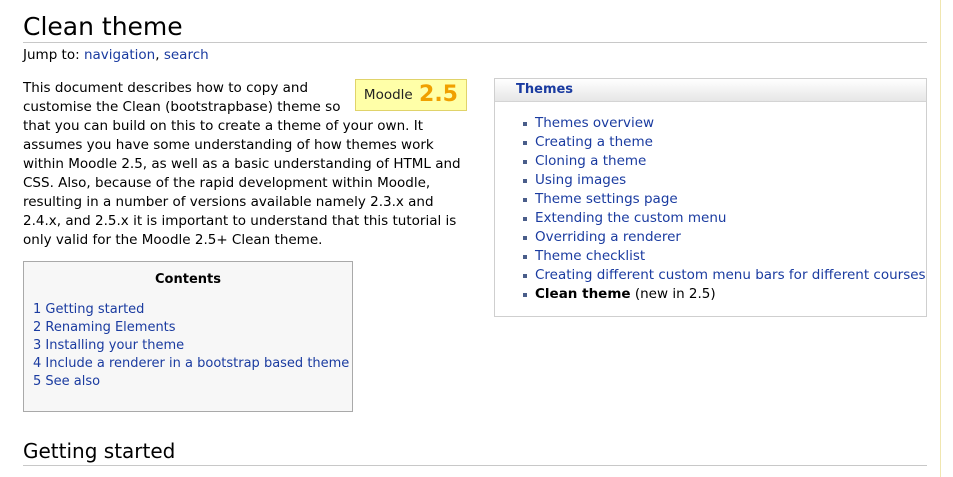 The width and height of the screenshot is (953, 477). What do you see at coordinates (580, 180) in the screenshot?
I see `themes-link-using-images: Using images` at bounding box center [580, 180].